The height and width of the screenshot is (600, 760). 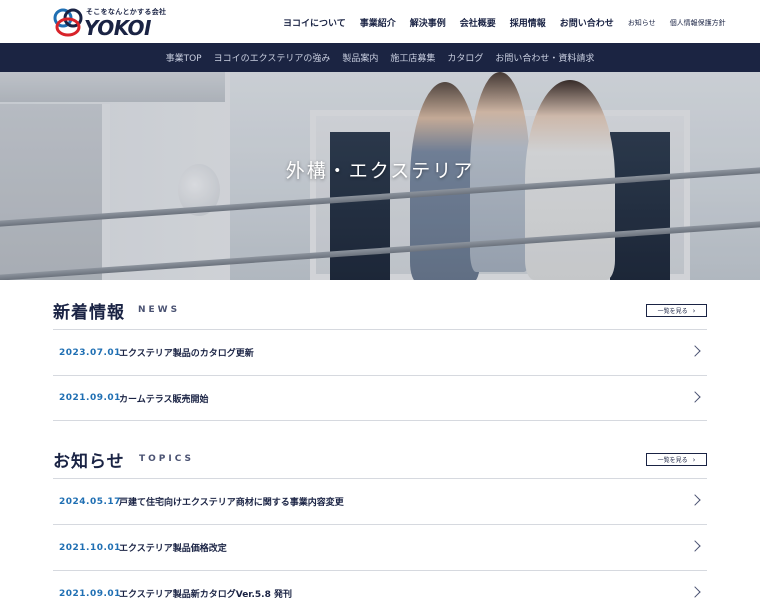 I want to click on news-title-en: NEWS, so click(x=159, y=310).